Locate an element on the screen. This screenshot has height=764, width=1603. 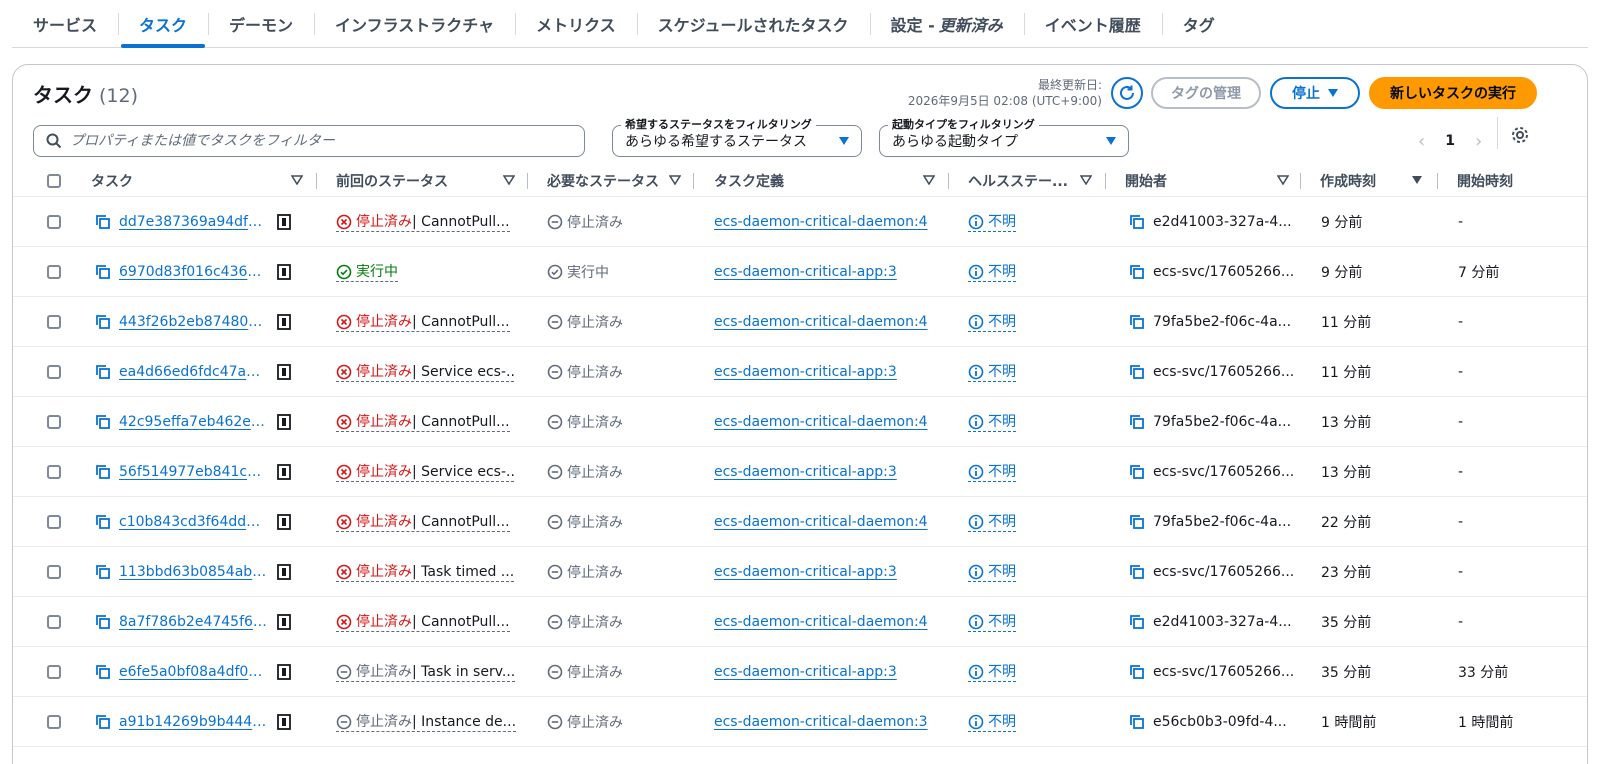
tab-1: タスク is located at coordinates (163, 24).